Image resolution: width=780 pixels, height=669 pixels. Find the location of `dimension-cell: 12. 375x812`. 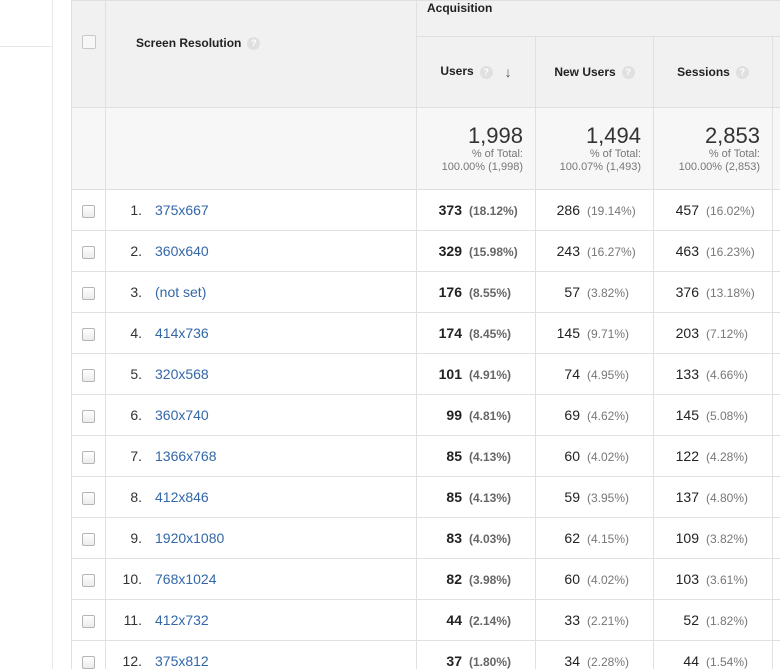

dimension-cell: 12. 375x812 is located at coordinates (261, 654).